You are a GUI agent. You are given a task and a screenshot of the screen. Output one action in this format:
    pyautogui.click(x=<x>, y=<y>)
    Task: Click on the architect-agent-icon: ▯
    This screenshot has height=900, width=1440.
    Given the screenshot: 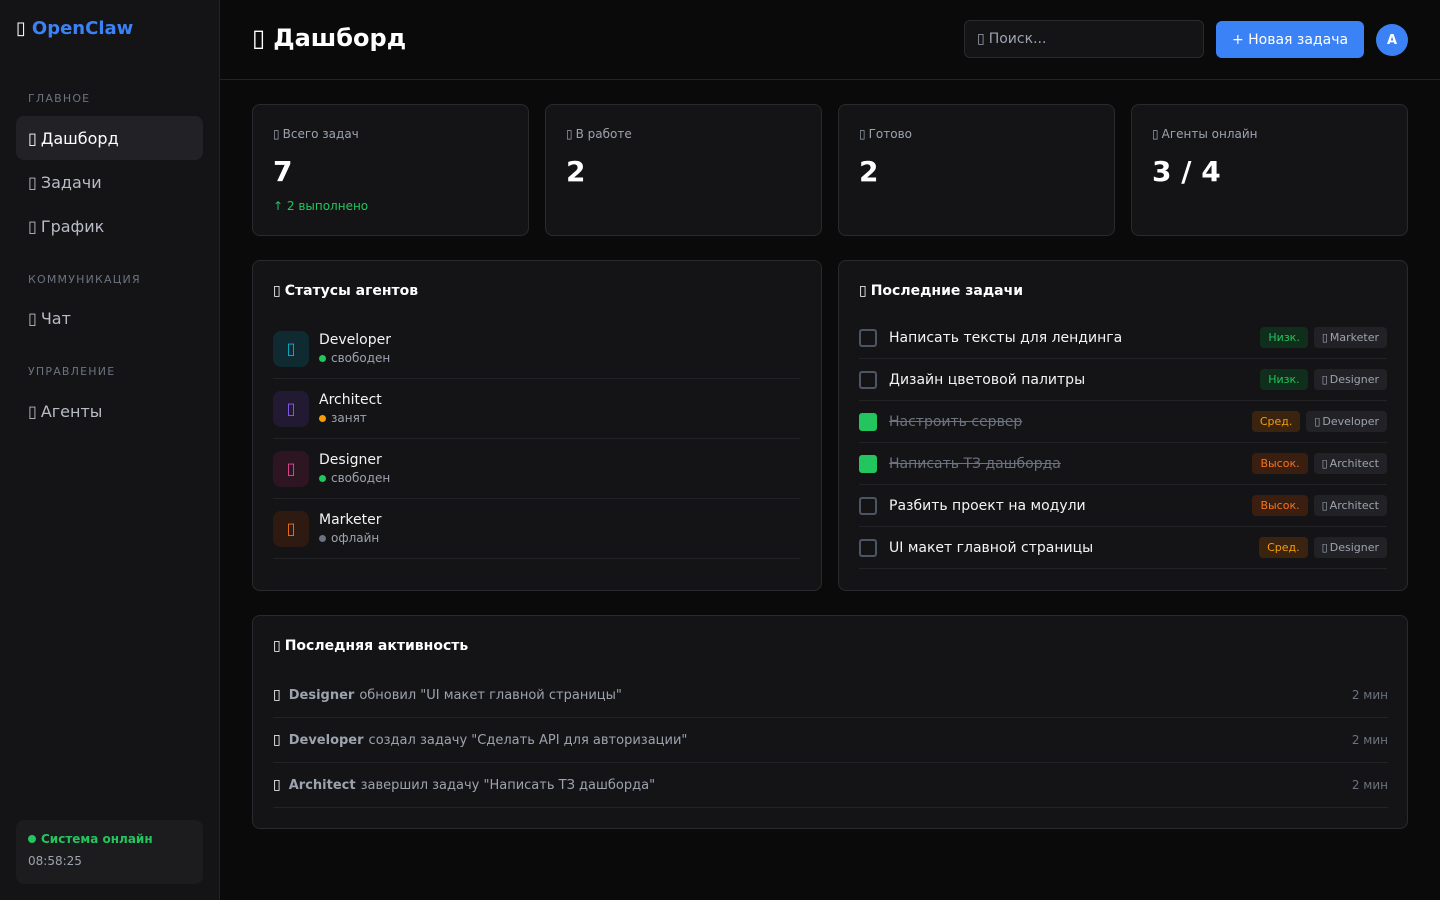 What is the action you would take?
    pyautogui.click(x=291, y=408)
    